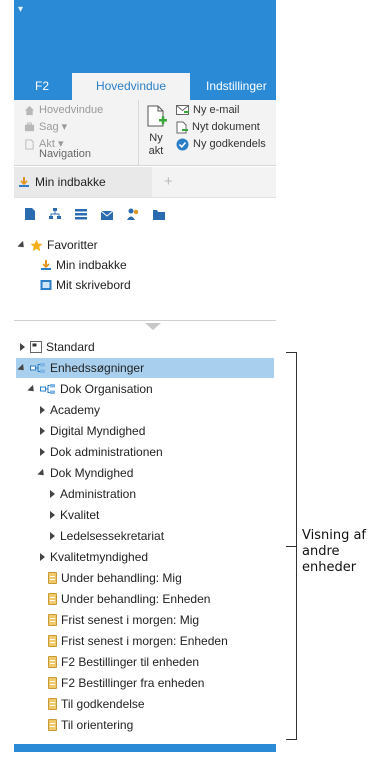 This screenshot has width=386, height=759. I want to click on unit-hierarchy-icon, so click(47, 389).